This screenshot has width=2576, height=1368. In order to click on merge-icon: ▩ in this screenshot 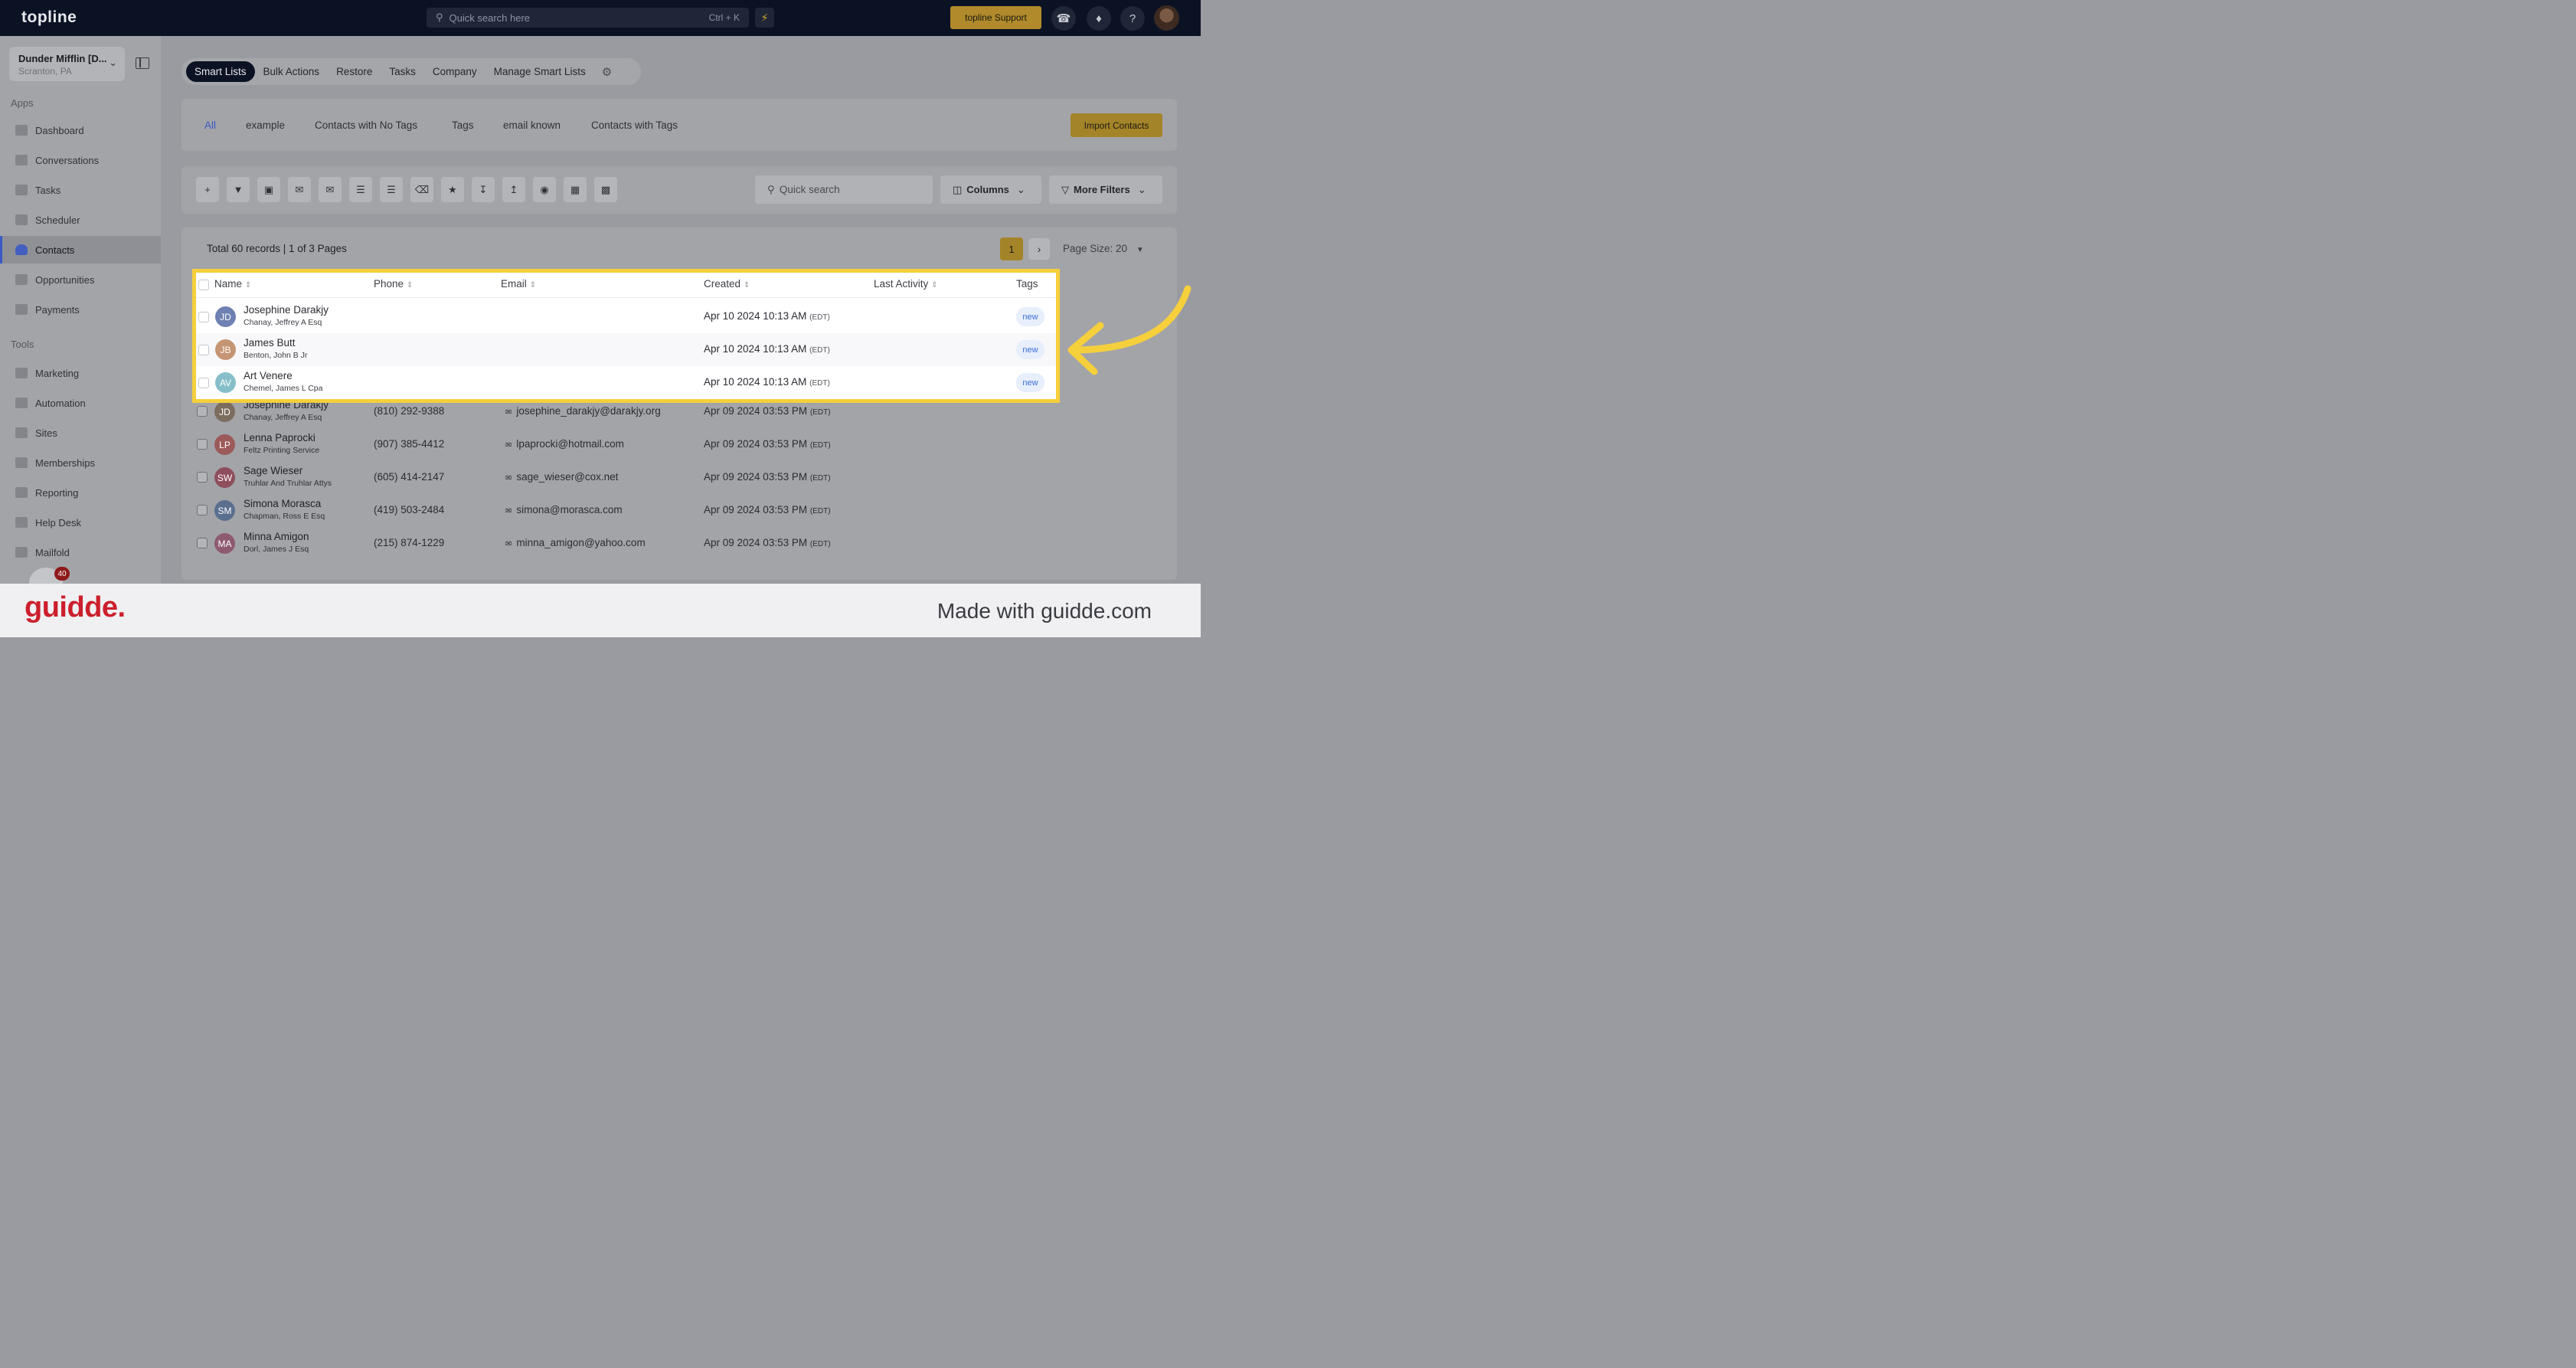, I will do `click(605, 189)`.